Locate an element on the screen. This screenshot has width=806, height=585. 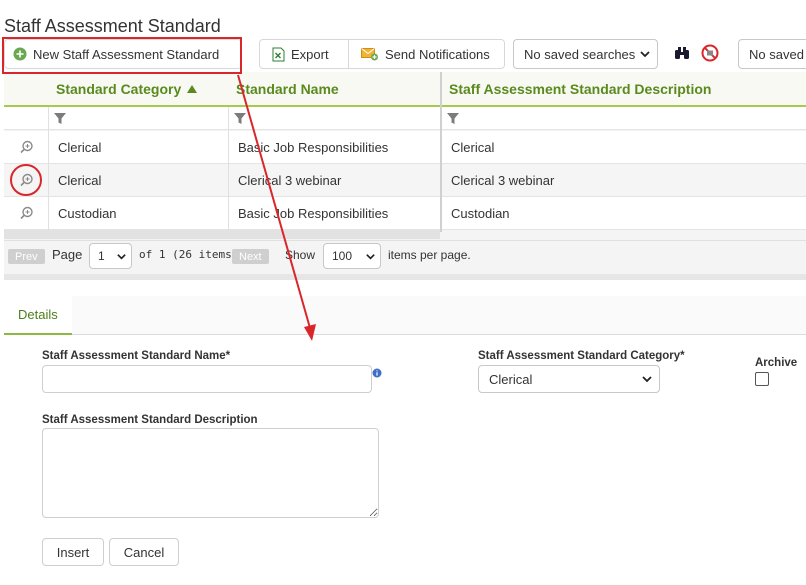
category-value: Clerical is located at coordinates (511, 379).